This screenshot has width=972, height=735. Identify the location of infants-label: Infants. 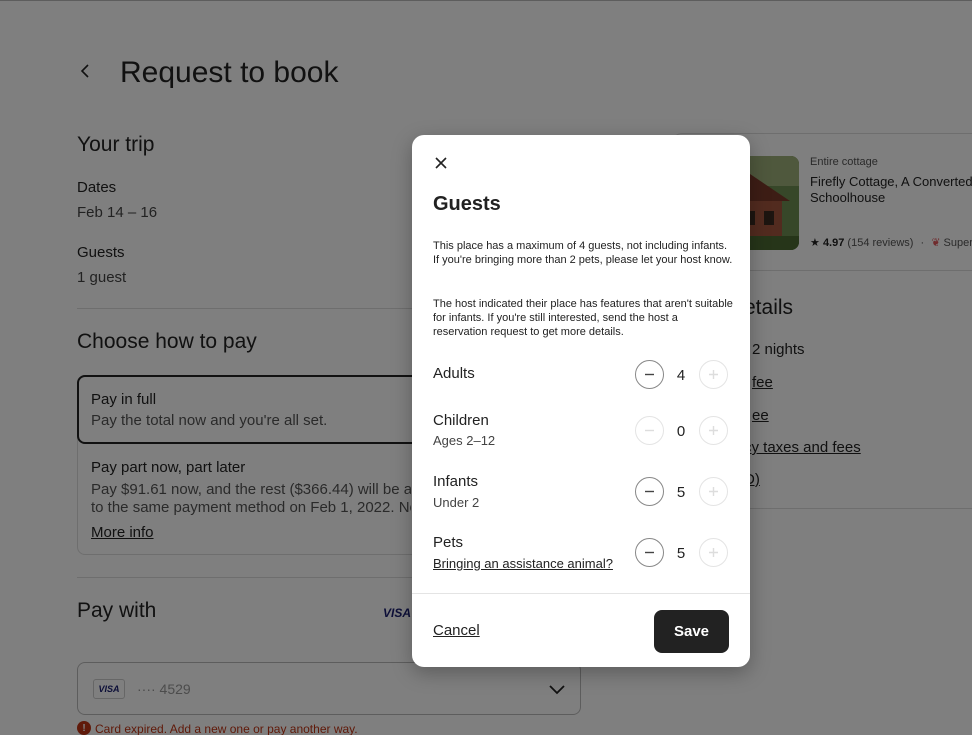
(456, 481).